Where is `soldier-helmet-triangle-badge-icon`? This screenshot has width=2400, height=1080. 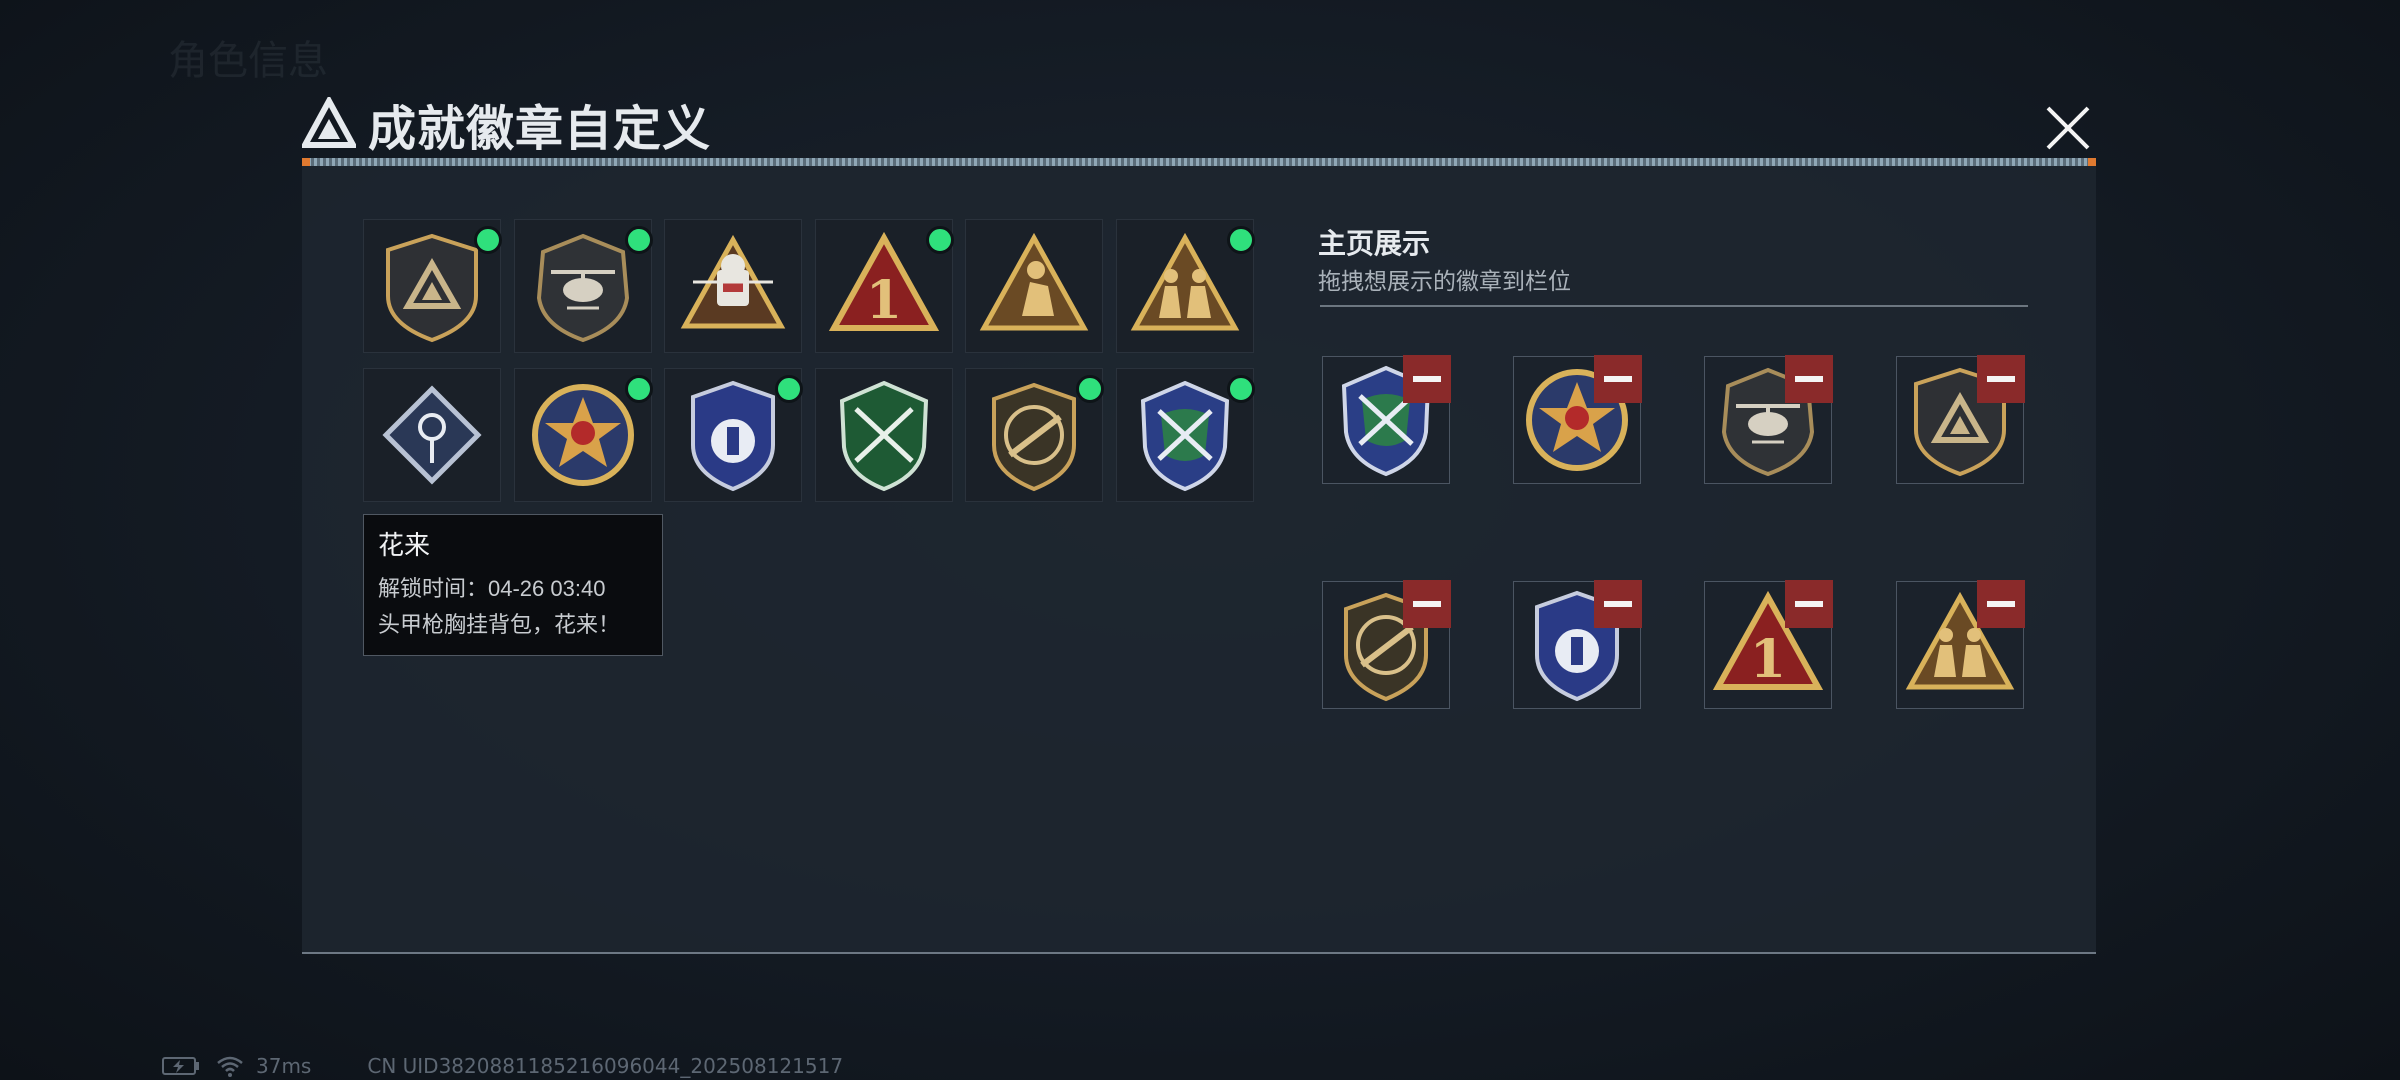 soldier-helmet-triangle-badge-icon is located at coordinates (733, 281).